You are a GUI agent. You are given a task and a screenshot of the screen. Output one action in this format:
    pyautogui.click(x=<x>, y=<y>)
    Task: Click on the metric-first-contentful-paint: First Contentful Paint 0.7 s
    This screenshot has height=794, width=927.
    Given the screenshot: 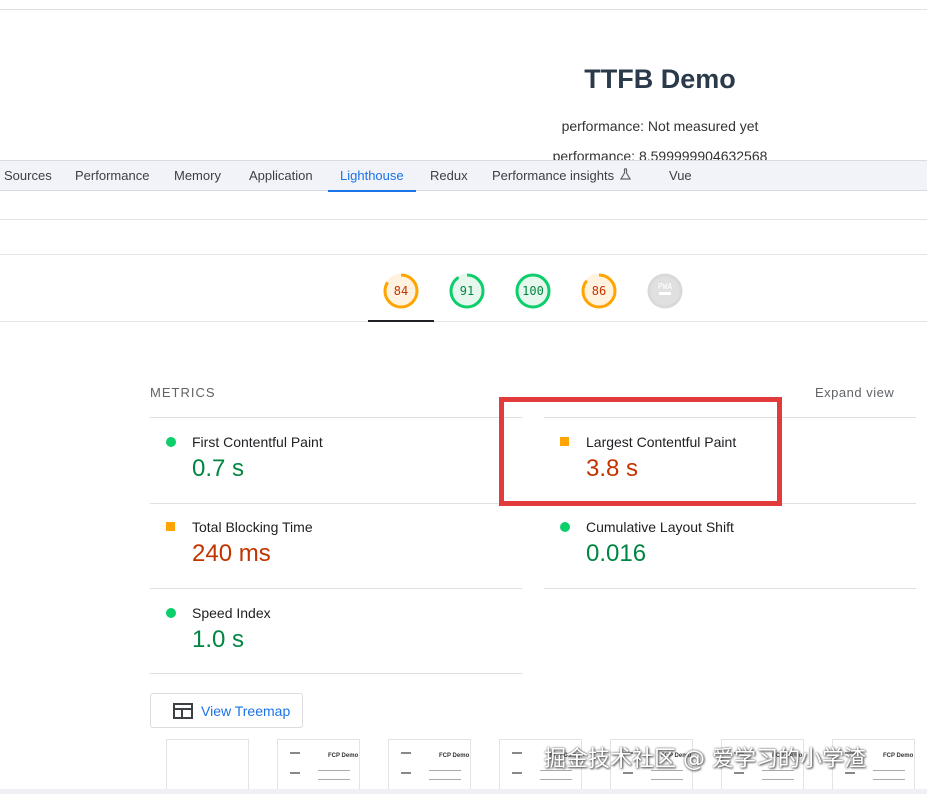 What is the action you would take?
    pyautogui.click(x=330, y=465)
    